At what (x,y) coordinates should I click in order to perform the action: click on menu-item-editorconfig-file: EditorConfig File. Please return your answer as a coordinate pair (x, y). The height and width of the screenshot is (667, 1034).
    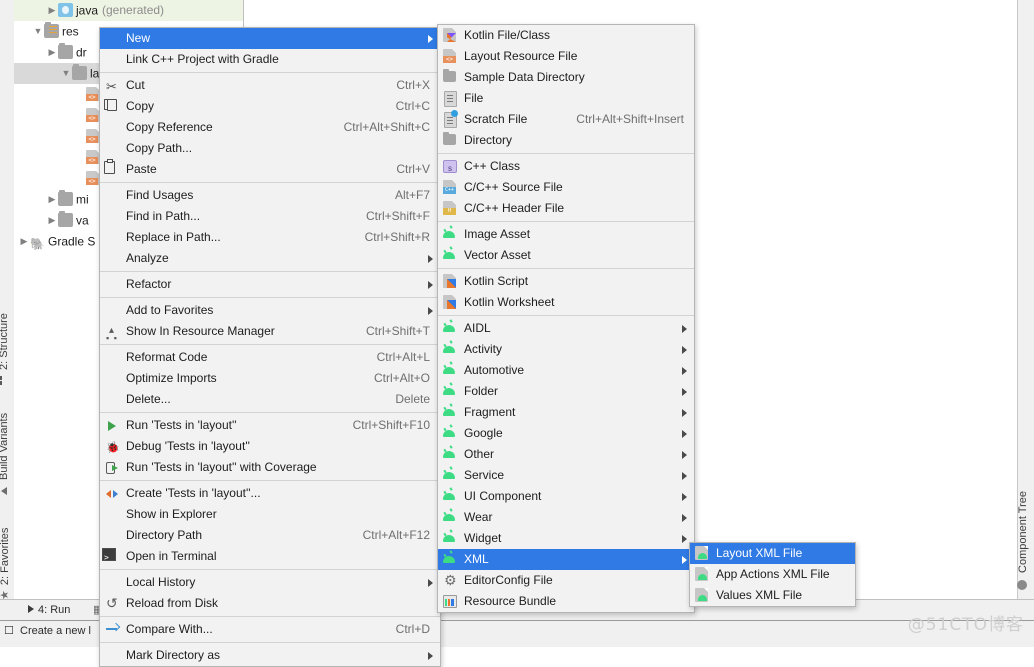
    Looking at the image, I should click on (566, 580).